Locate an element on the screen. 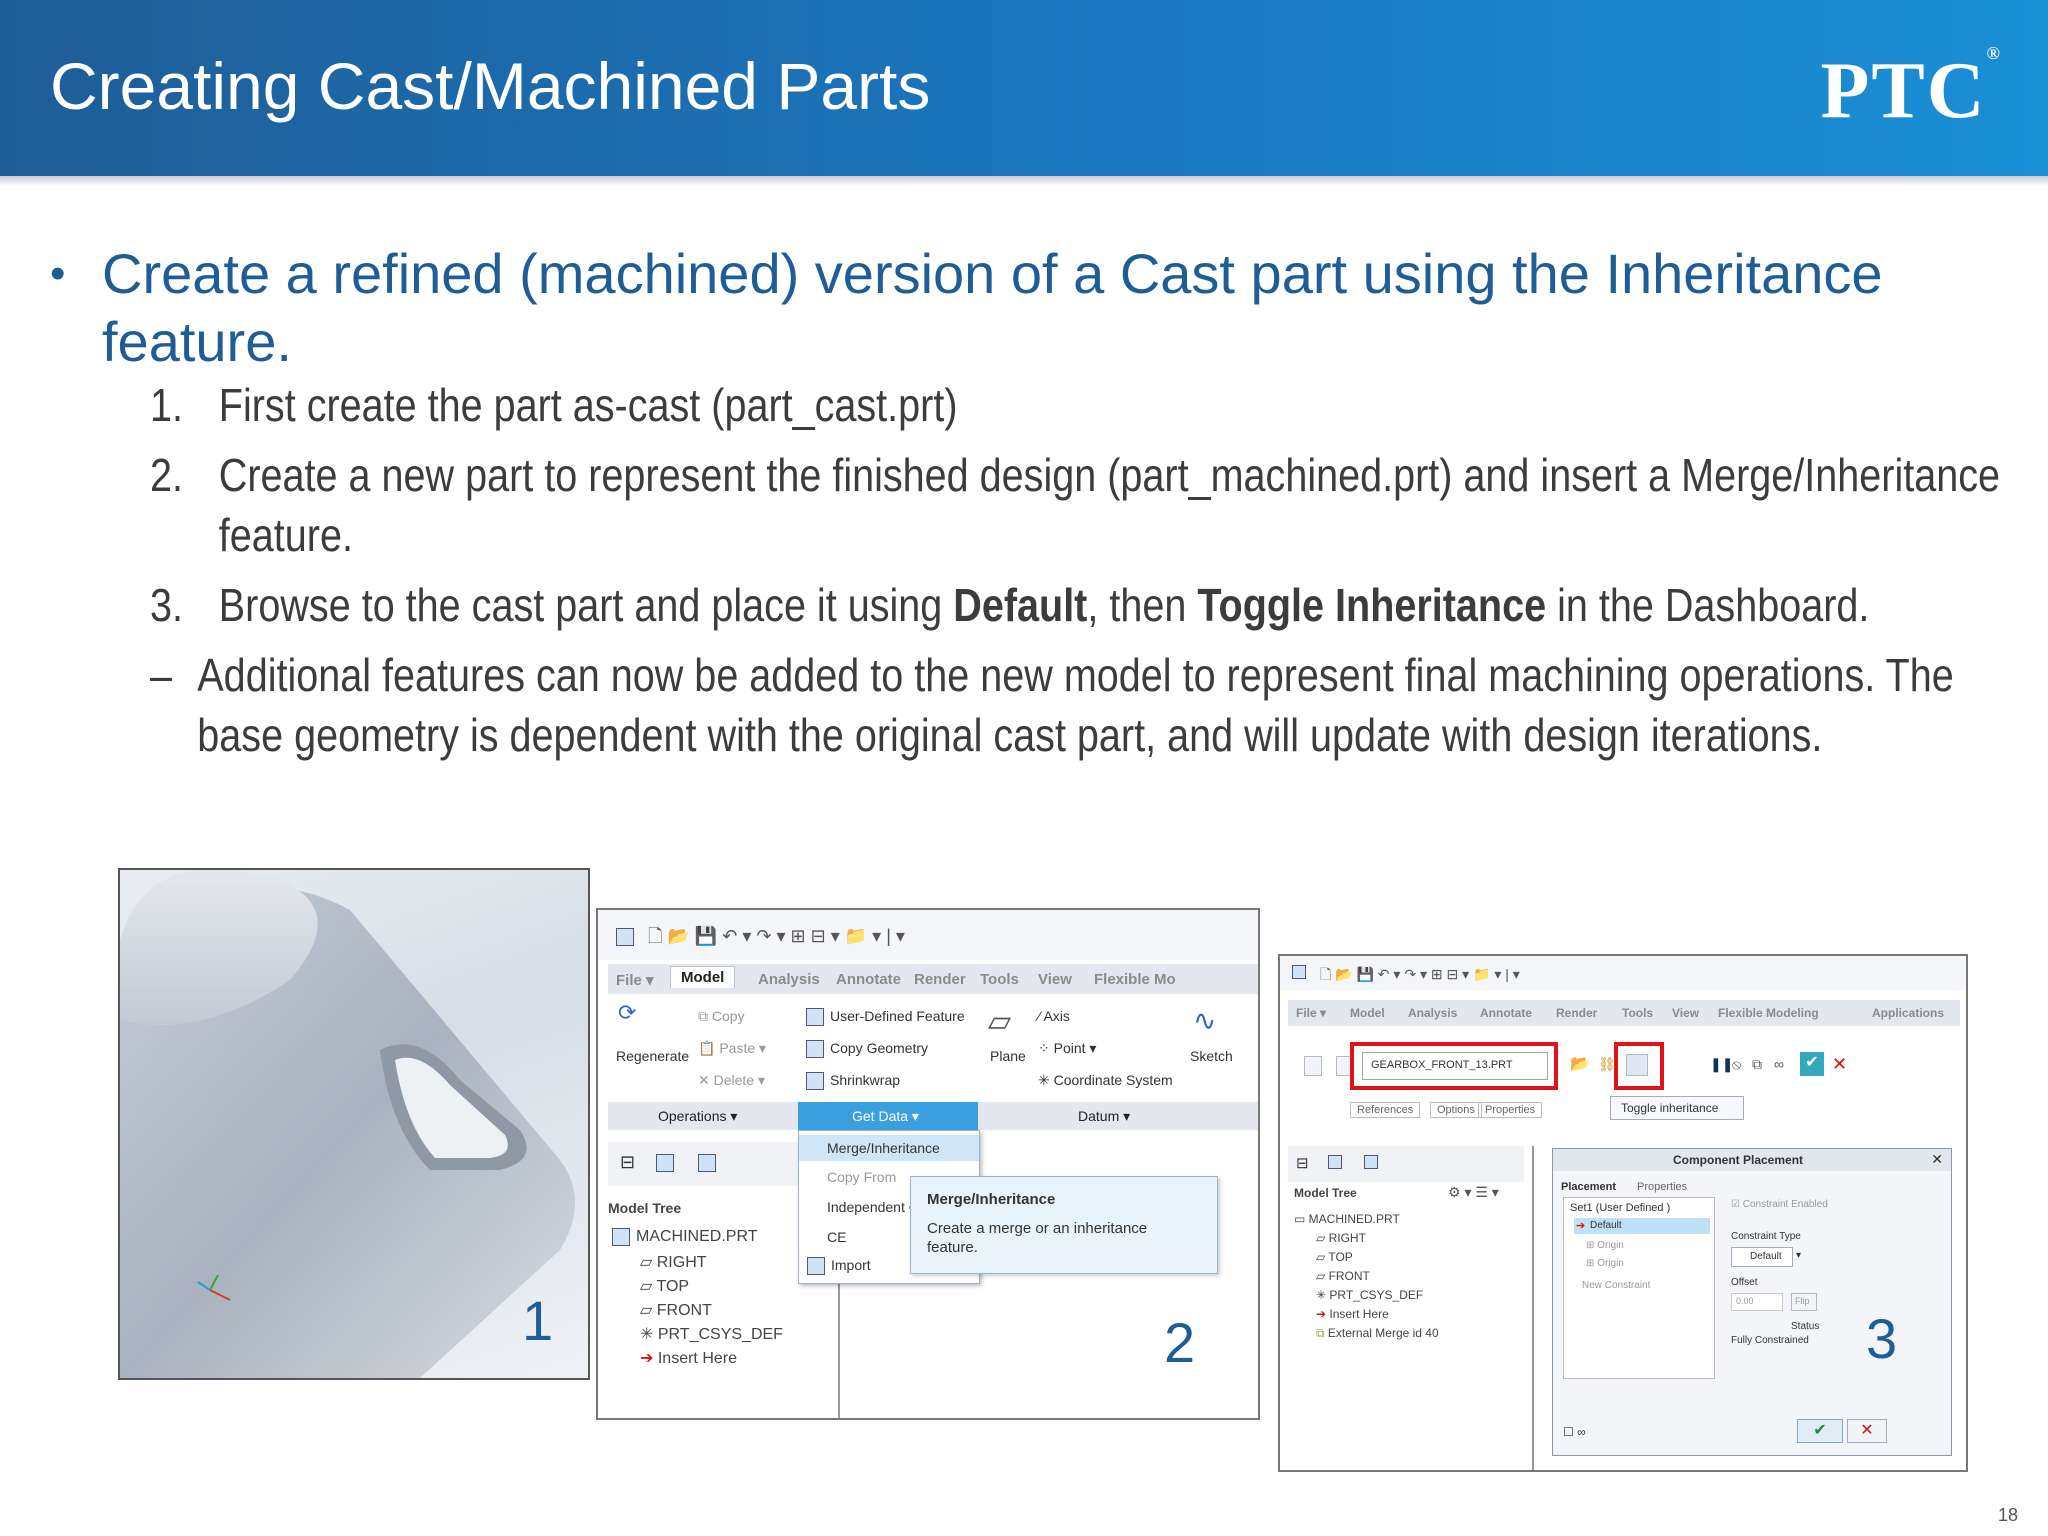  merge-icon: ⧉ is located at coordinates (1320, 1333).